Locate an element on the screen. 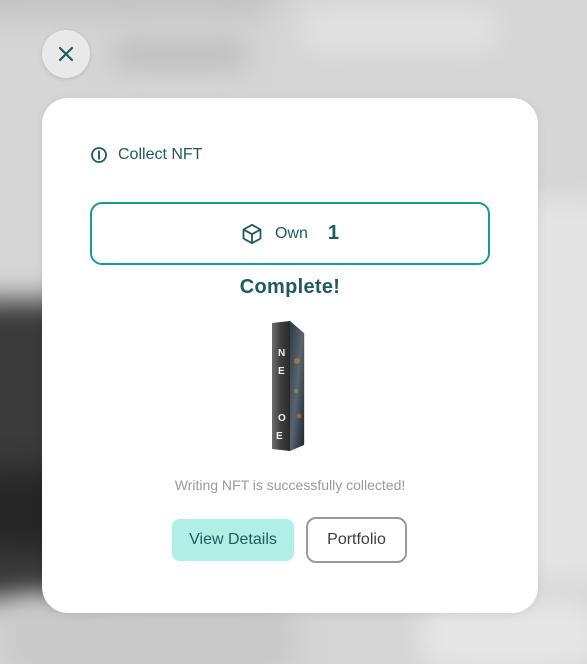 This screenshot has width=587, height=664. info-icon is located at coordinates (99, 155).